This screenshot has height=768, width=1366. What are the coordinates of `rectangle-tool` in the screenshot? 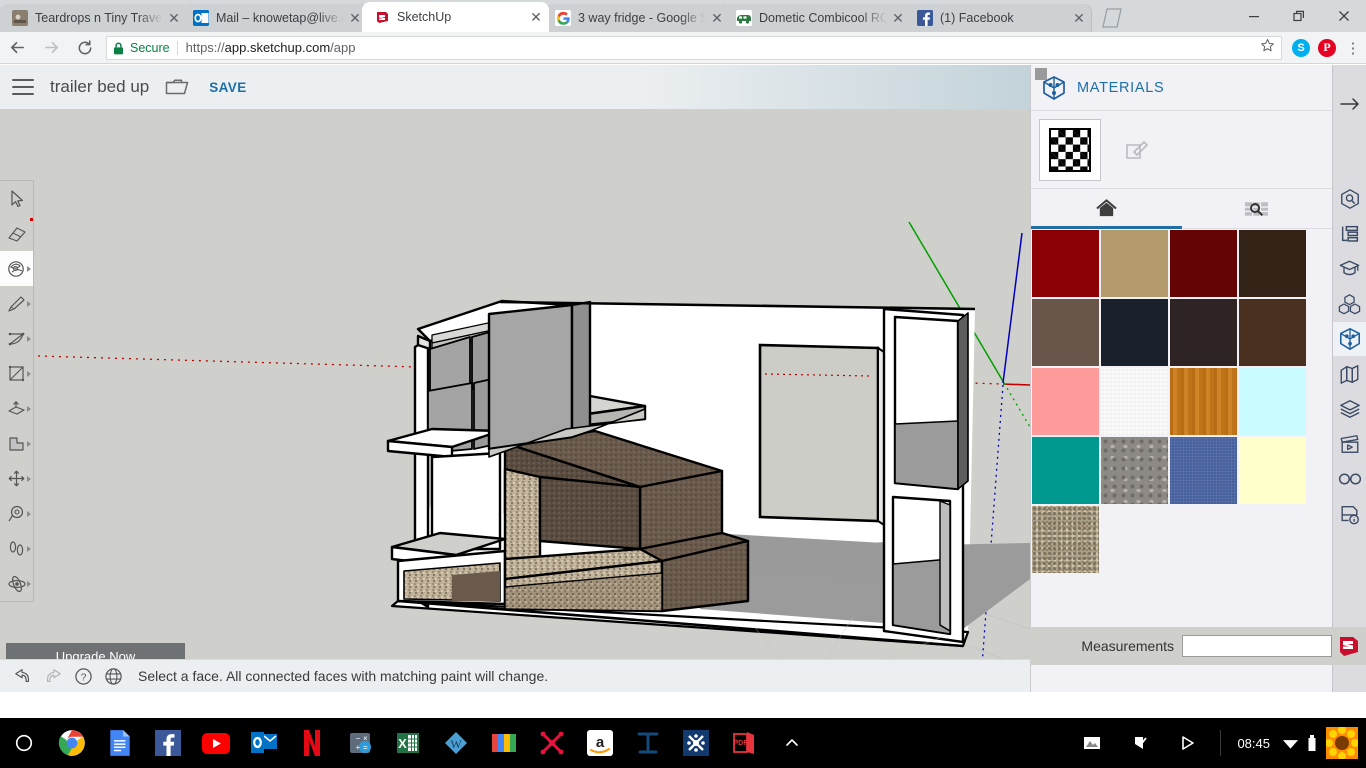 It's located at (16, 373).